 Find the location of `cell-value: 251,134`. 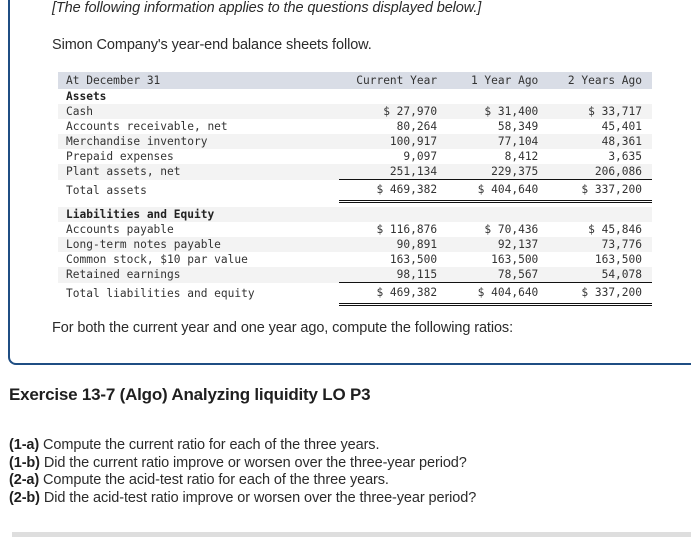

cell-value: 251,134 is located at coordinates (392, 172).